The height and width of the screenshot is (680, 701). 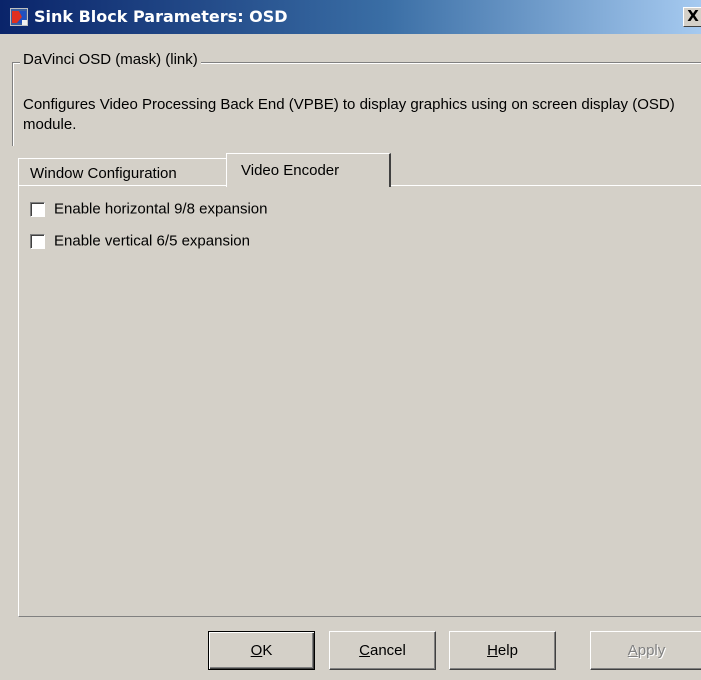 I want to click on title-bar: Sink Block Parameters: OSD X, so click(x=350, y=17).